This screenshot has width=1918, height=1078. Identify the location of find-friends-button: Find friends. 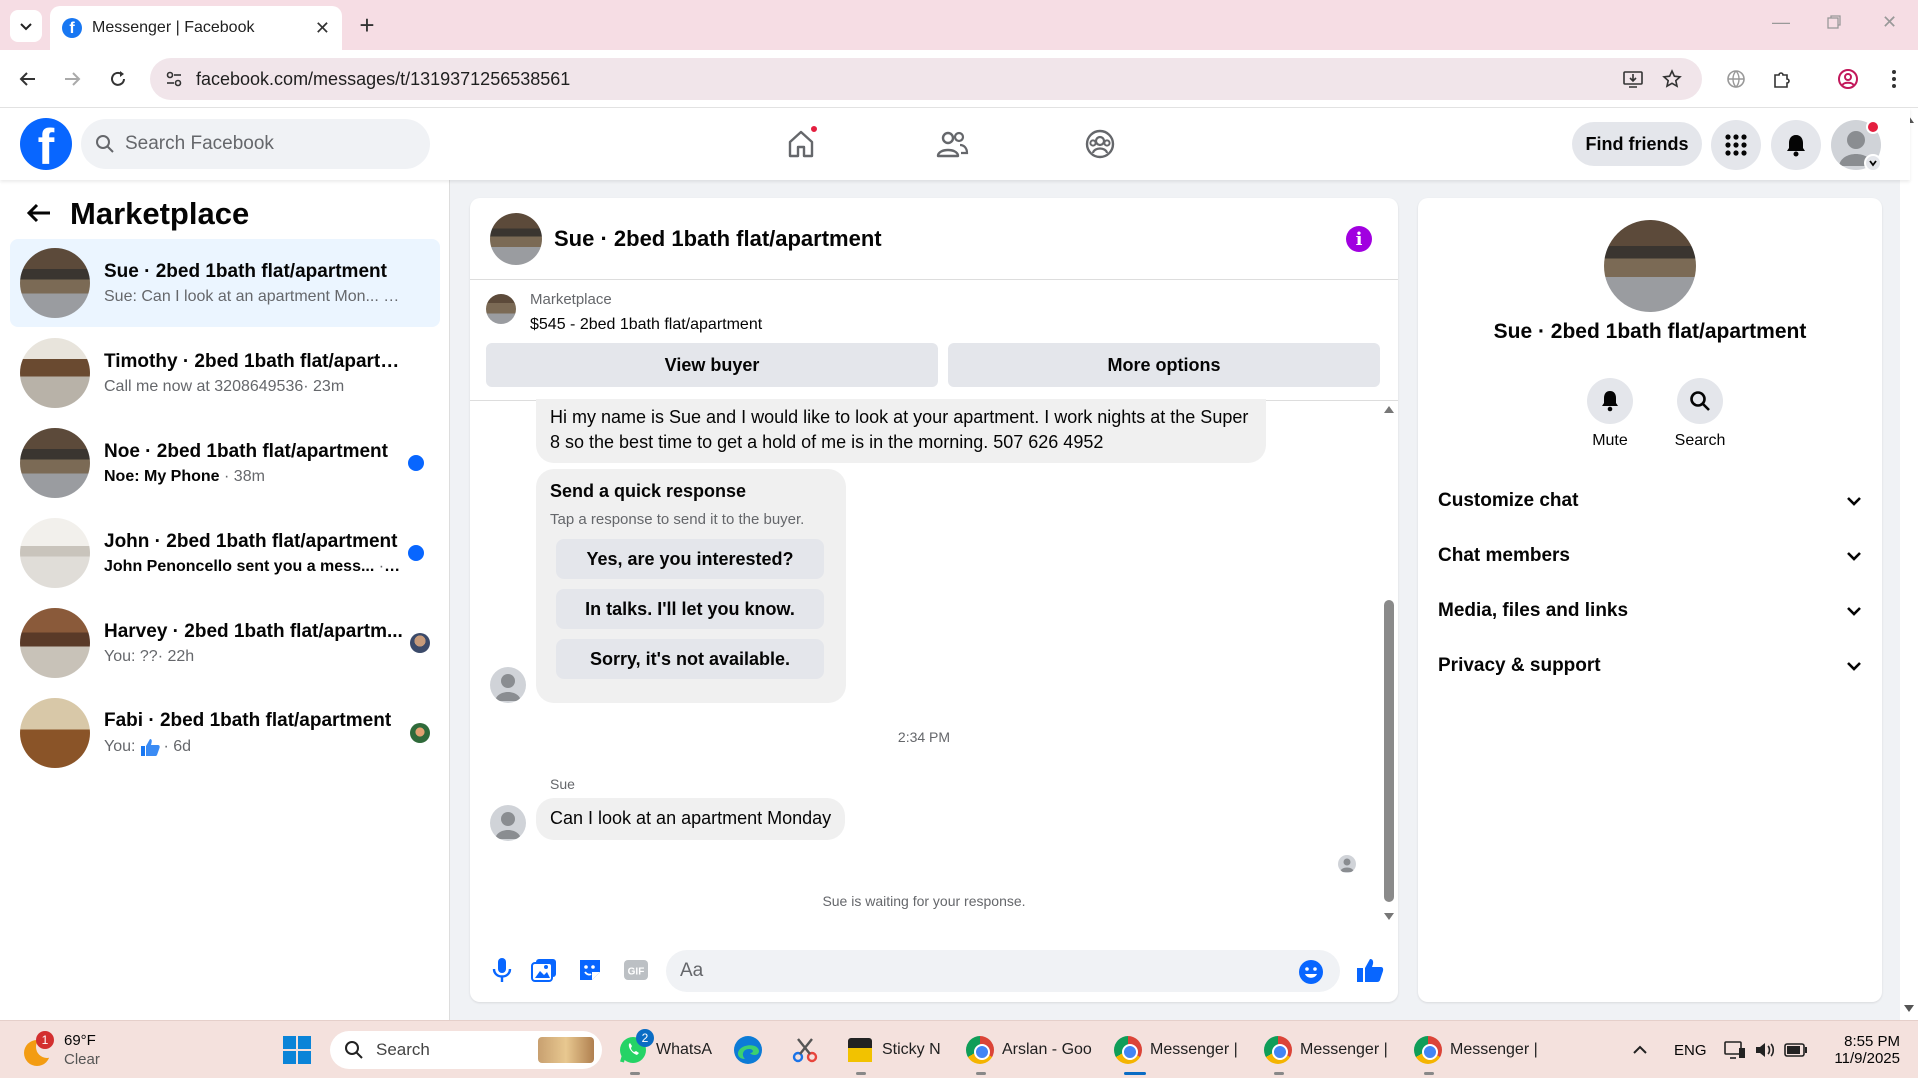
(1637, 144).